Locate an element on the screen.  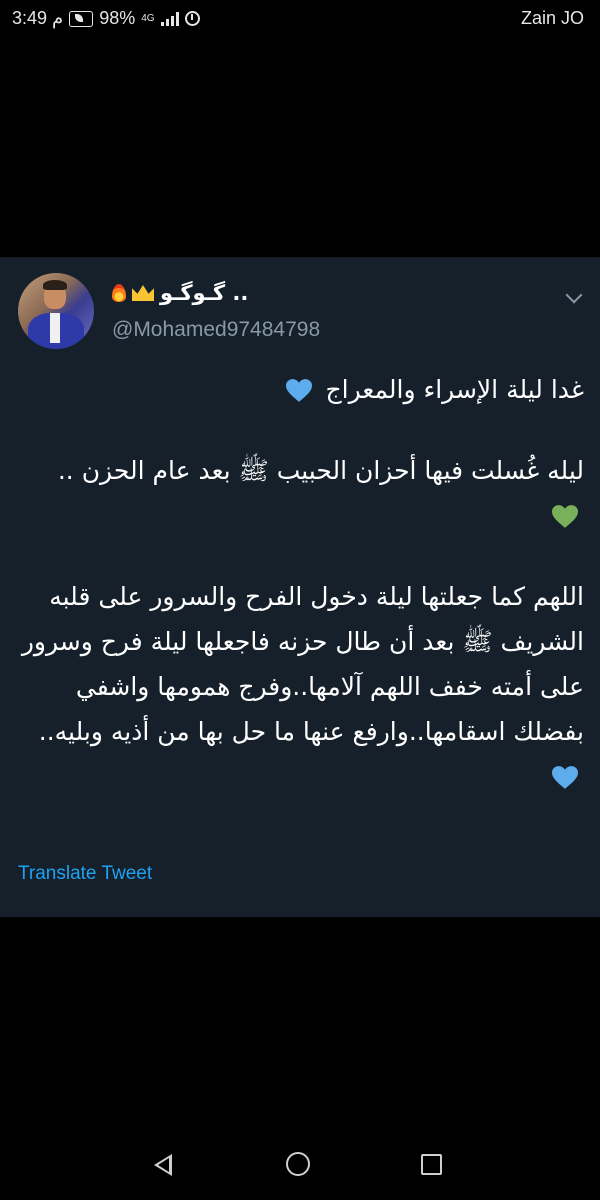
status-bar: 3:49 م 98% 4G Zain JO is located at coordinates (300, 20).